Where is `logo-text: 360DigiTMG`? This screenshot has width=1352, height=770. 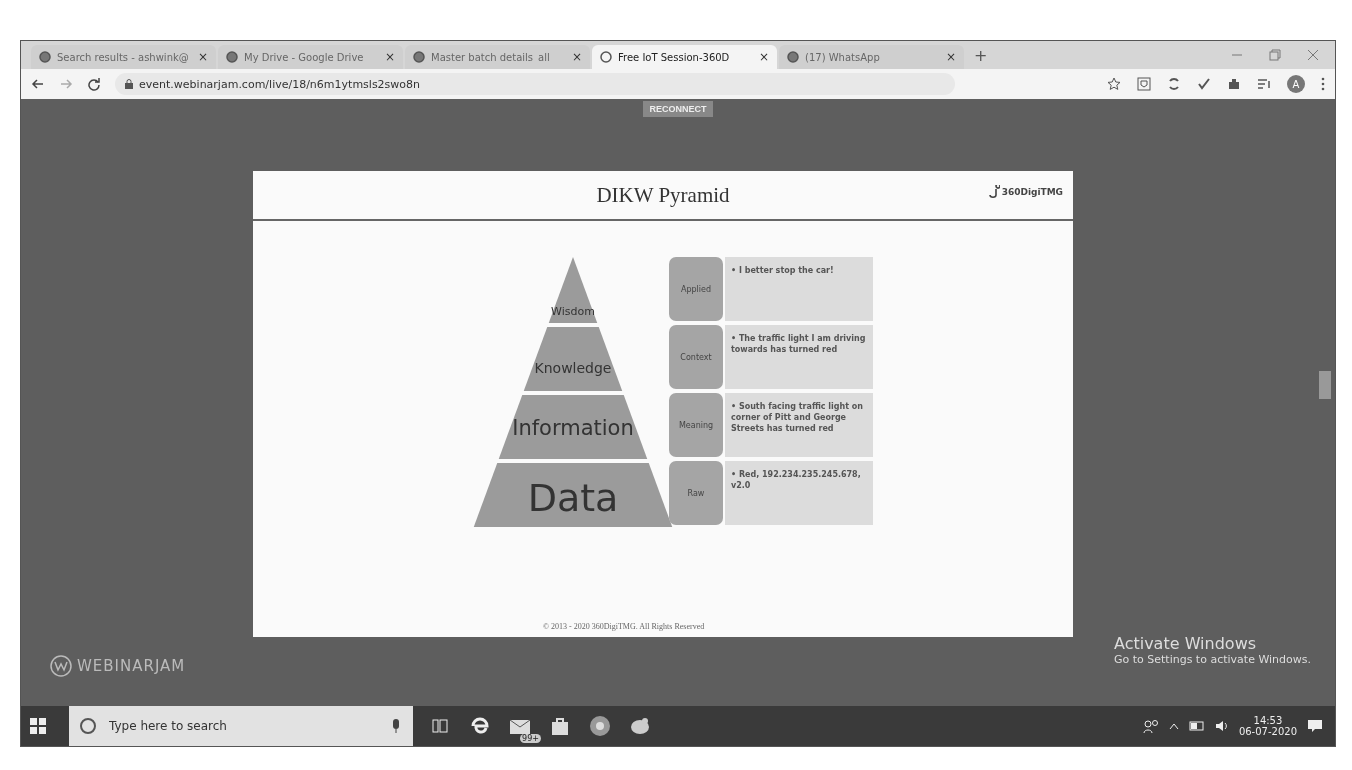
logo-text: 360DigiTMG is located at coordinates (1032, 192).